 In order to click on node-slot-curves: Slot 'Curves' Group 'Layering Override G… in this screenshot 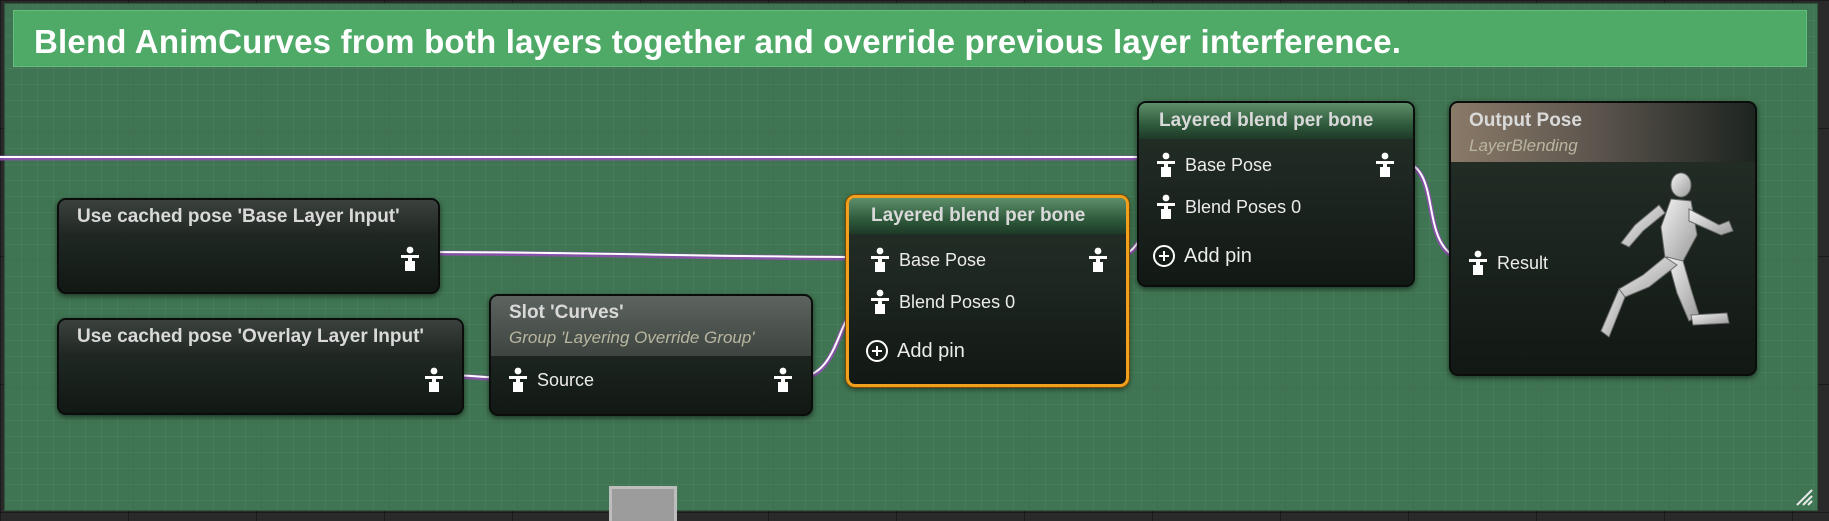, I will do `click(651, 355)`.